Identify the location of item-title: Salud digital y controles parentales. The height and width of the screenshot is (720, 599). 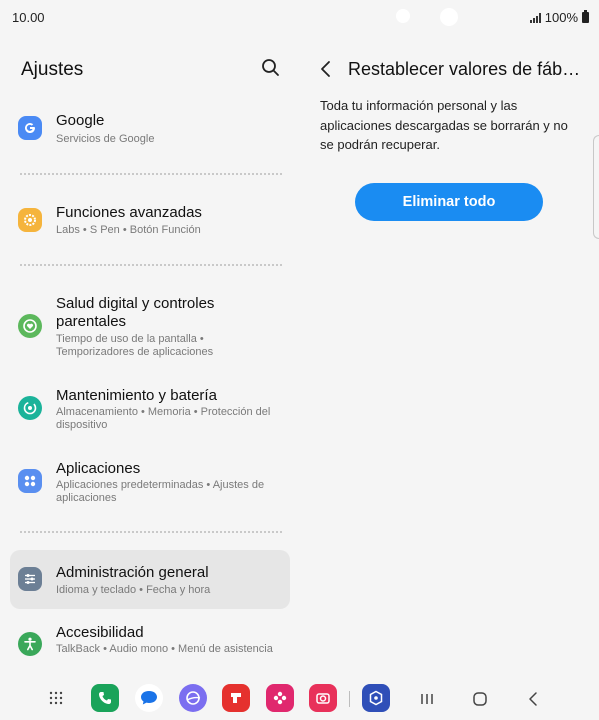
(135, 312).